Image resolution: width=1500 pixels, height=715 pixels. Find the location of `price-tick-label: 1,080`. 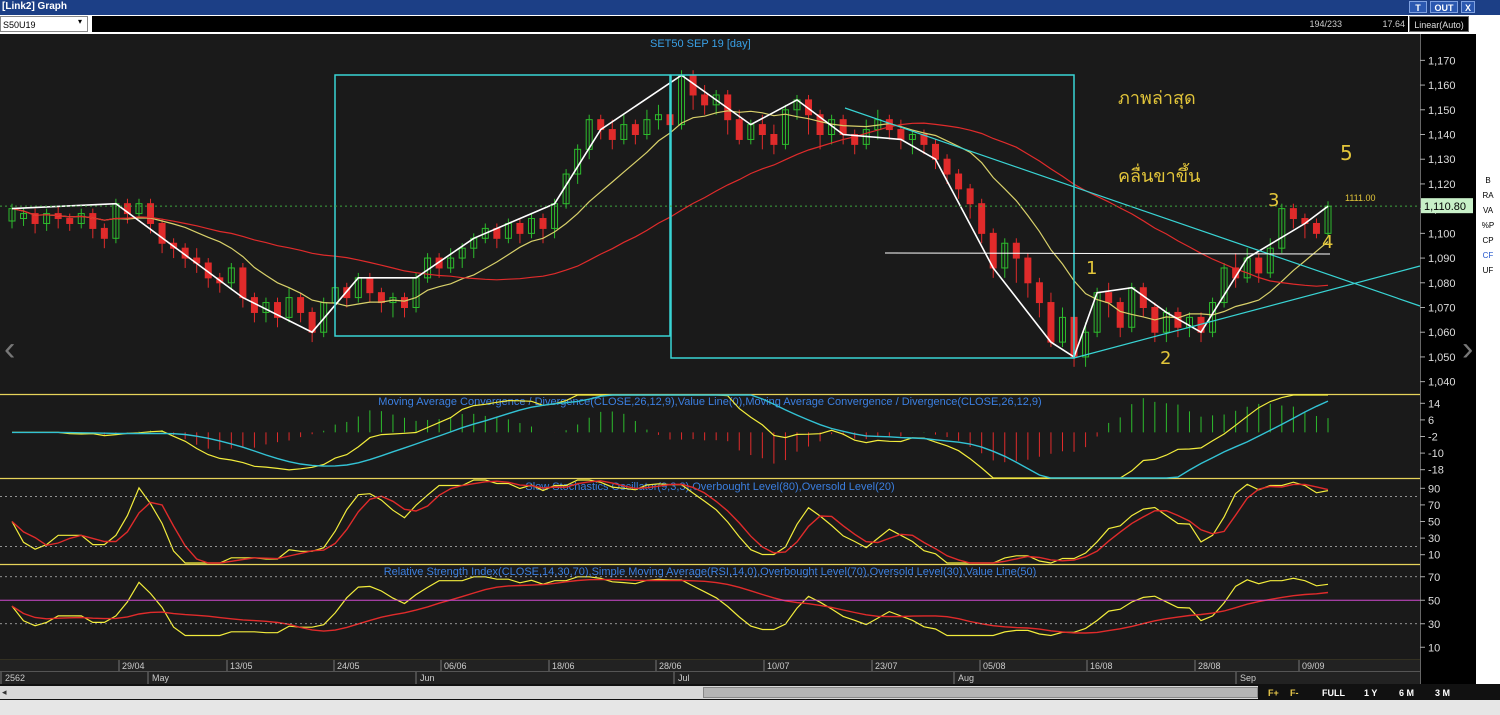

price-tick-label: 1,080 is located at coordinates (1442, 284).